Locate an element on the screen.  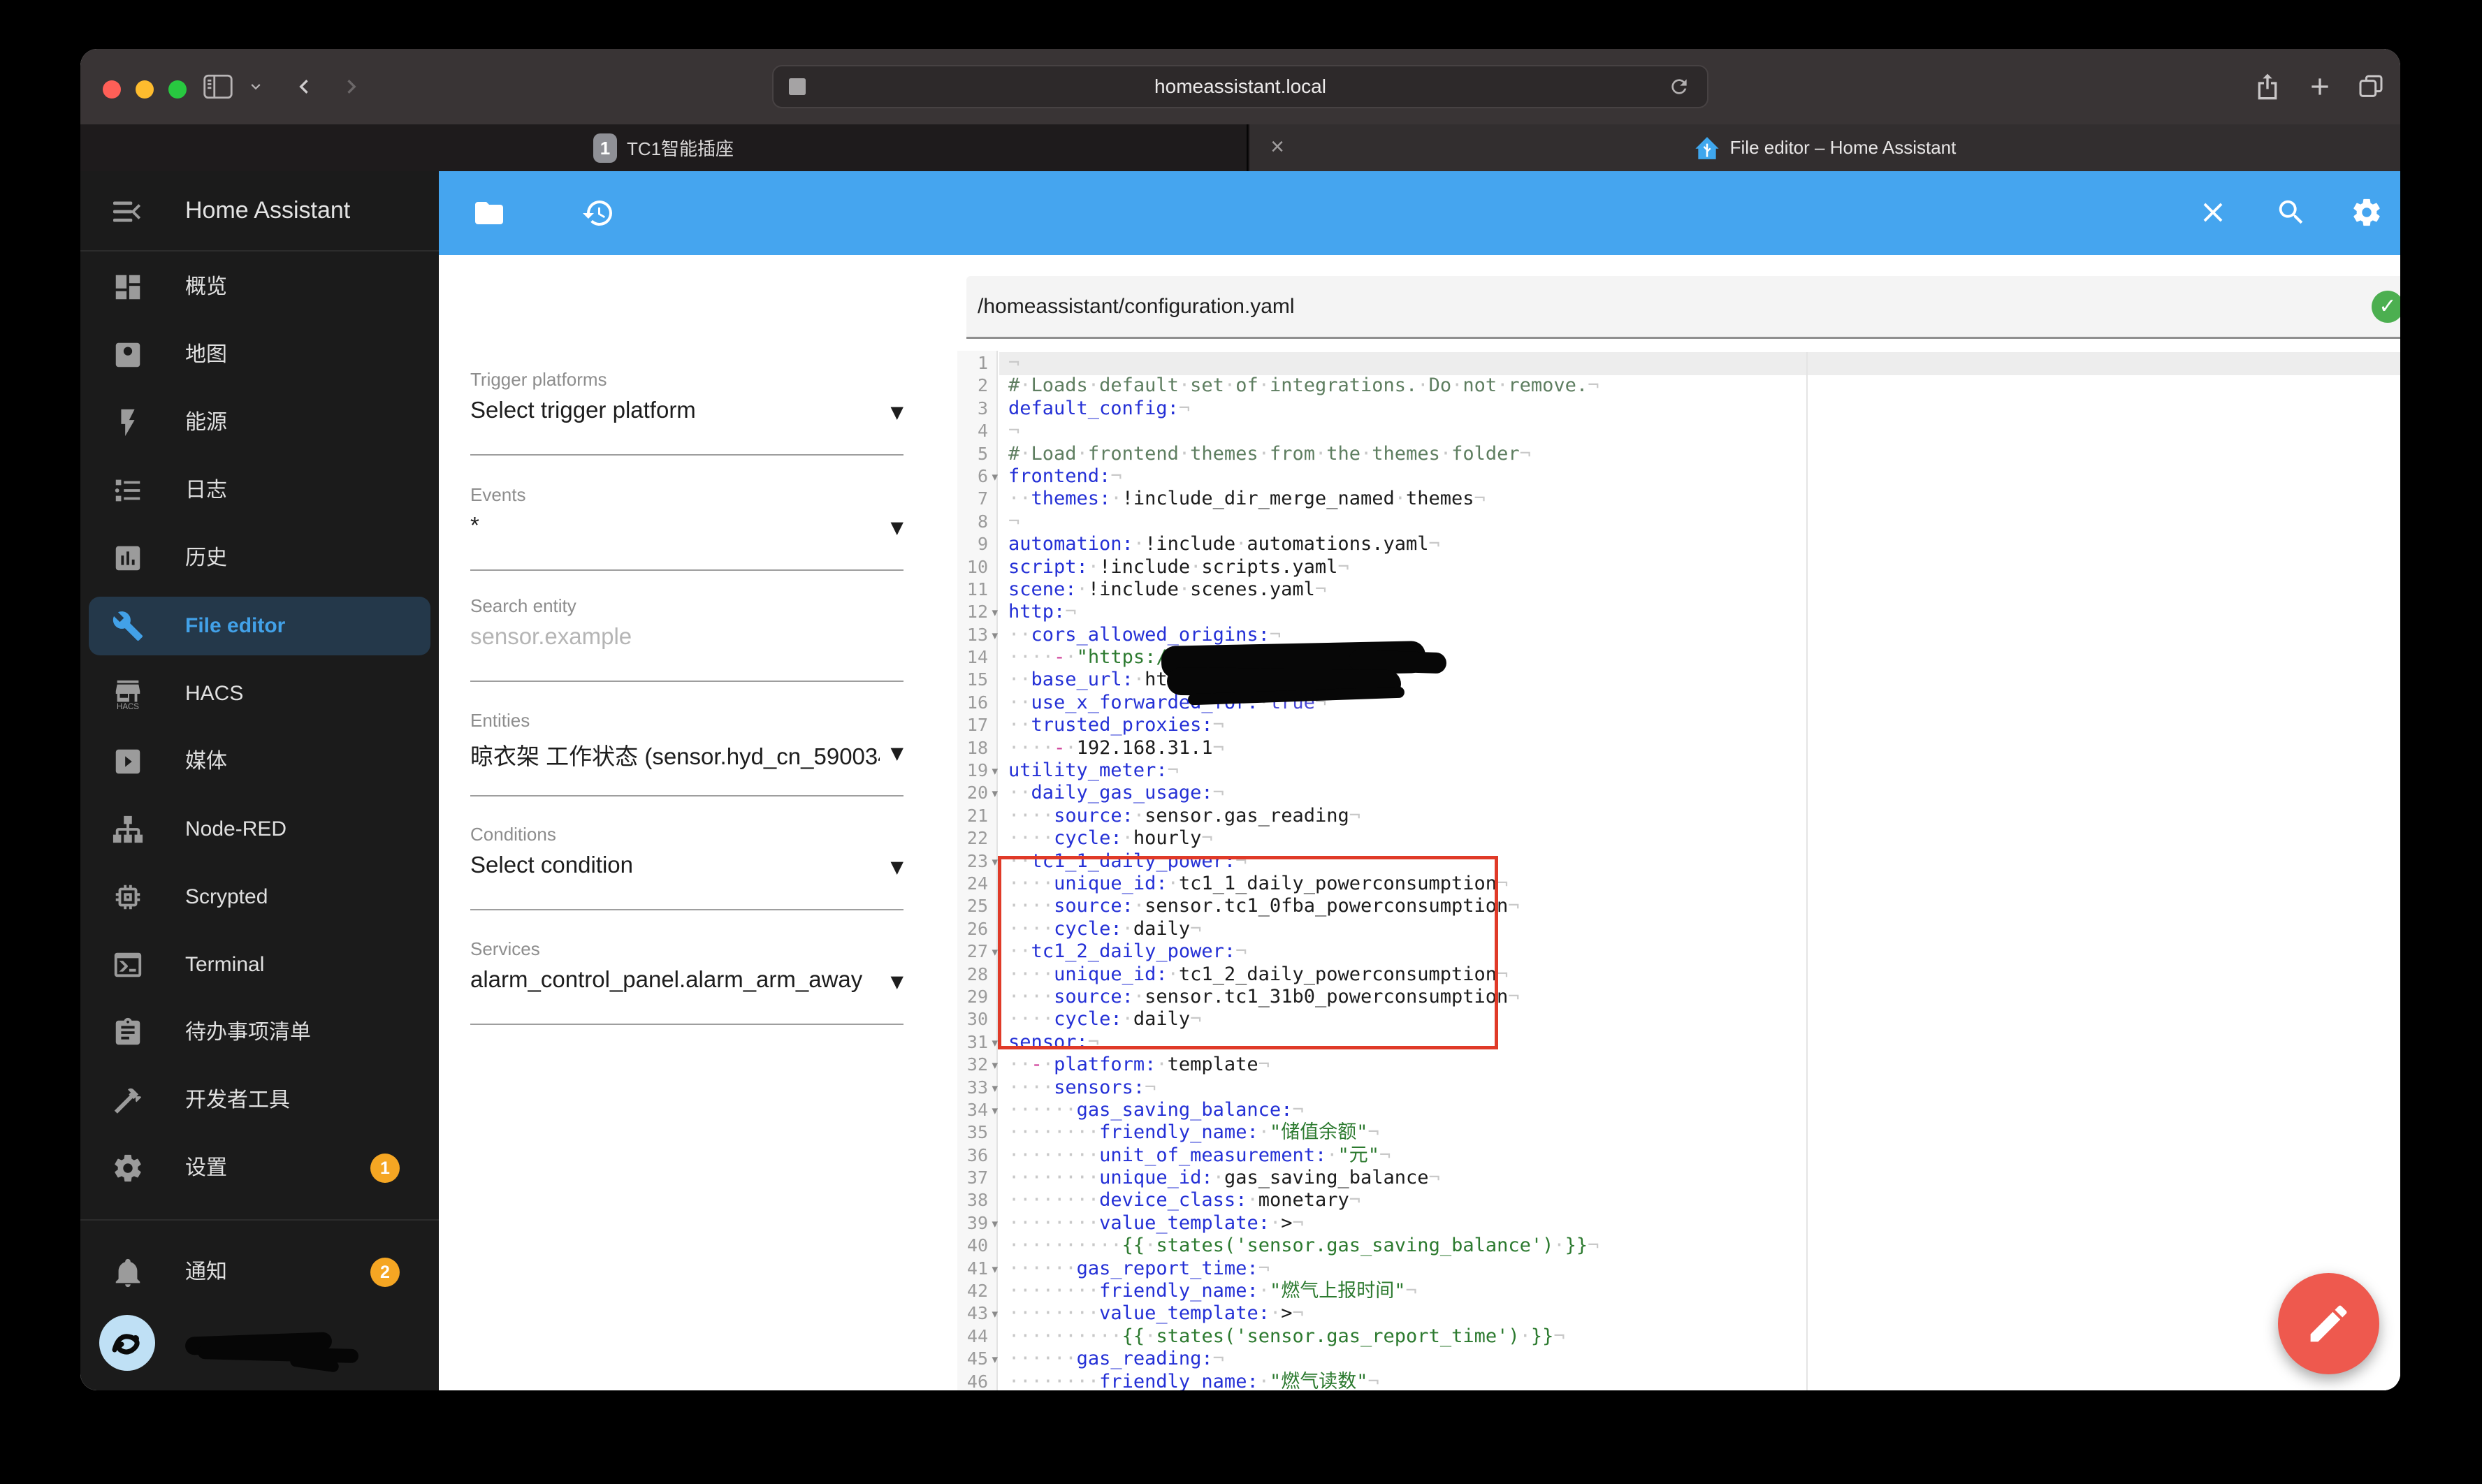
sidebar-item-notifications: 通知 2 is located at coordinates (259, 1272).